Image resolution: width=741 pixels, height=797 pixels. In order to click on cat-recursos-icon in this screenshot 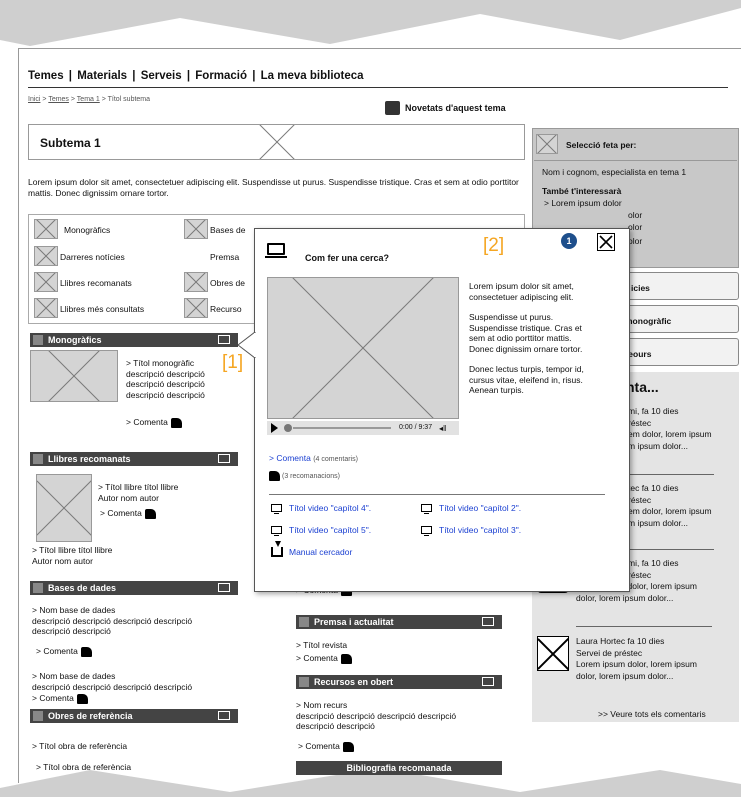, I will do `click(196, 308)`.